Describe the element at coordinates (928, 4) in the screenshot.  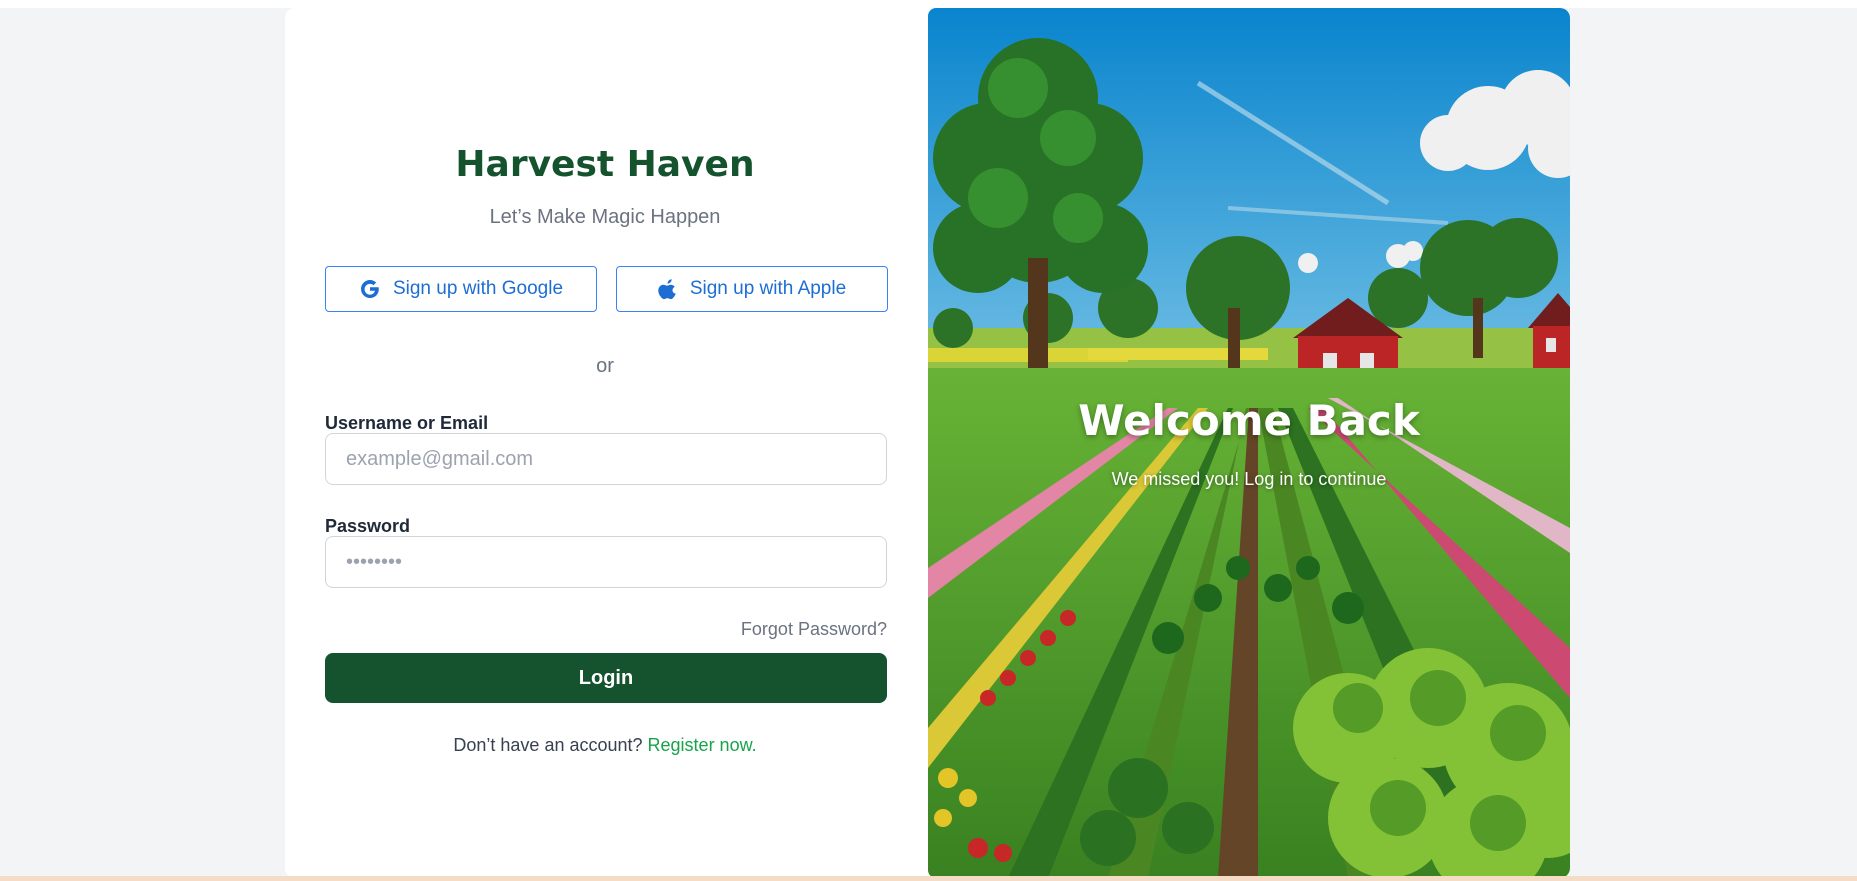
I see `top-strip` at that location.